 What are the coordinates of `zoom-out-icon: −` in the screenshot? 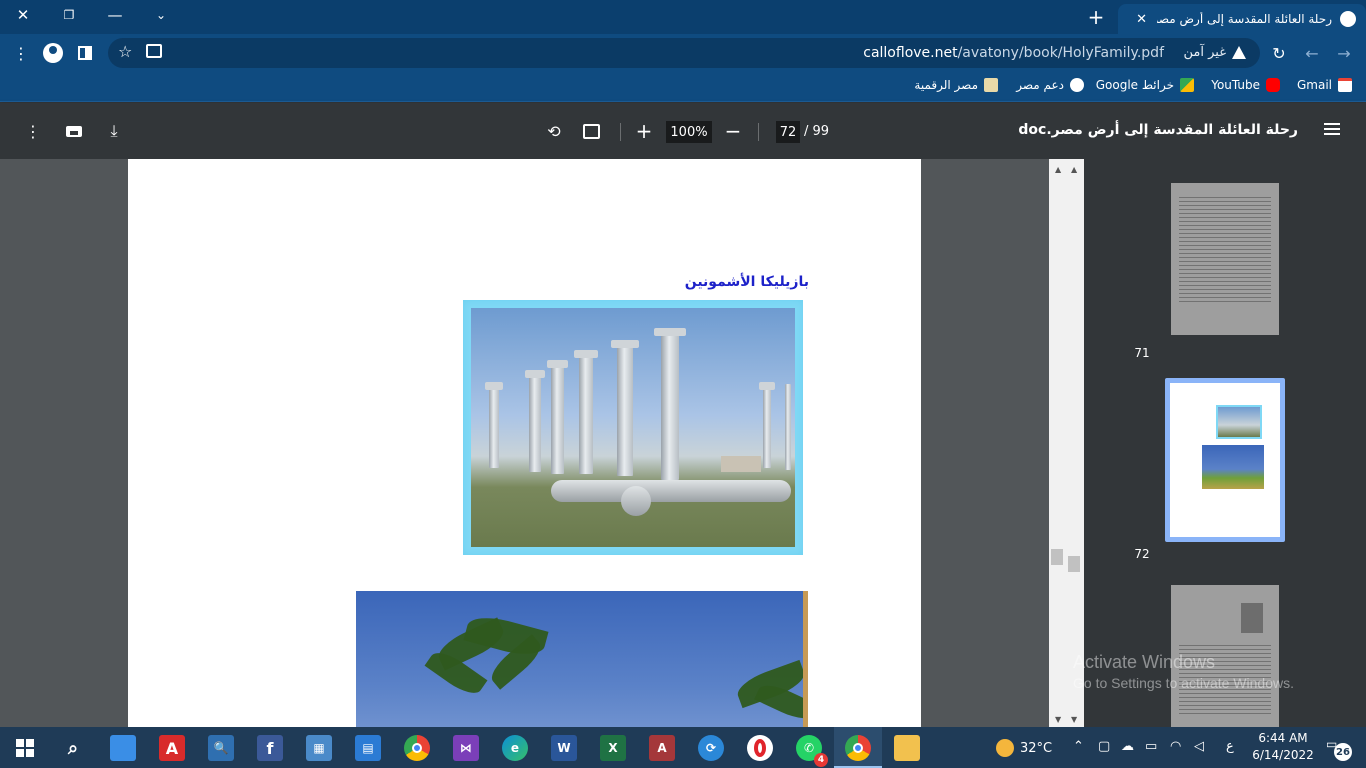 It's located at (733, 131).